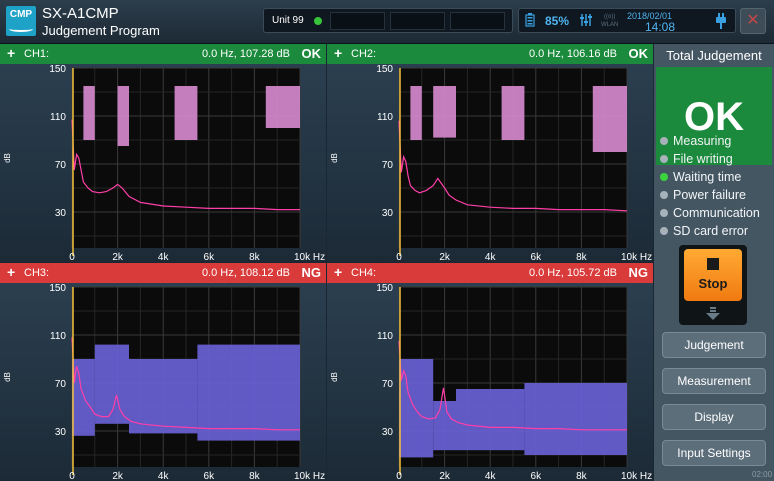  I want to click on measurement-button: Measurement, so click(714, 381).